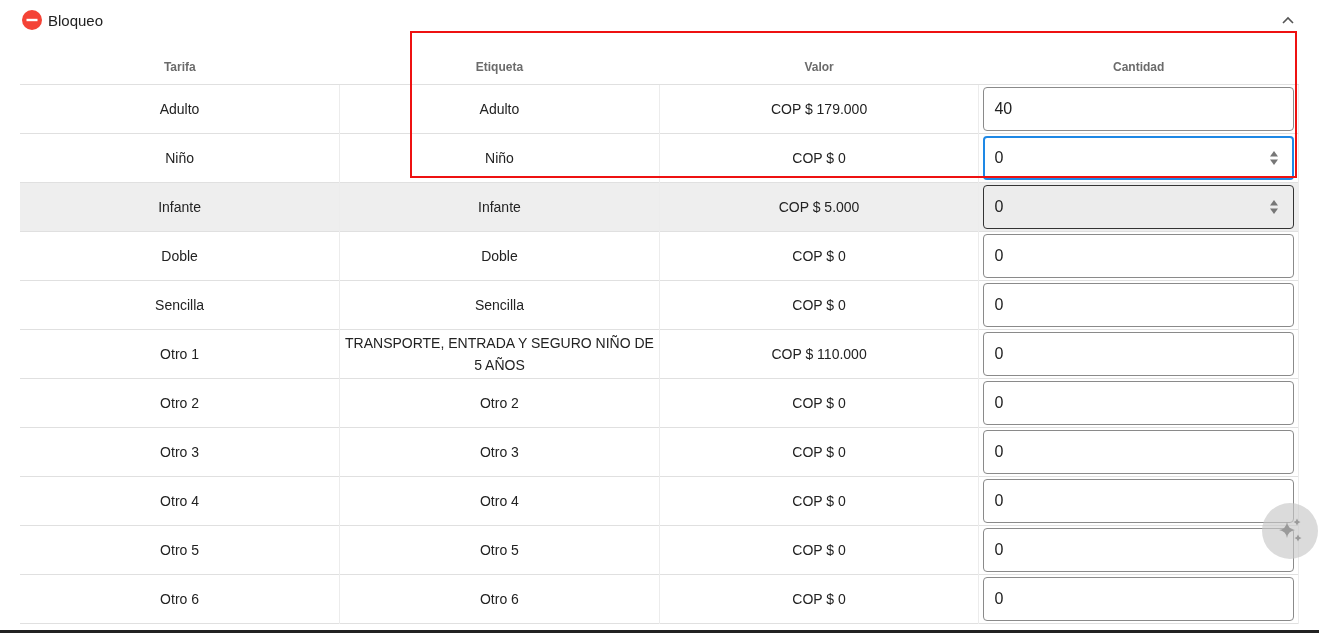 The width and height of the screenshot is (1319, 633). I want to click on table-row: Otro 5 Otro 5 COP $ 0 0, so click(659, 550).